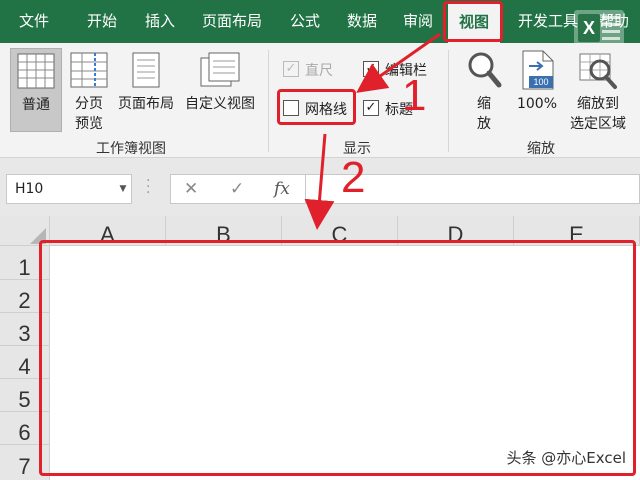 This screenshot has width=640, height=480. What do you see at coordinates (566, 458) in the screenshot?
I see `watermark-text: 头条 @亦心Excel` at bounding box center [566, 458].